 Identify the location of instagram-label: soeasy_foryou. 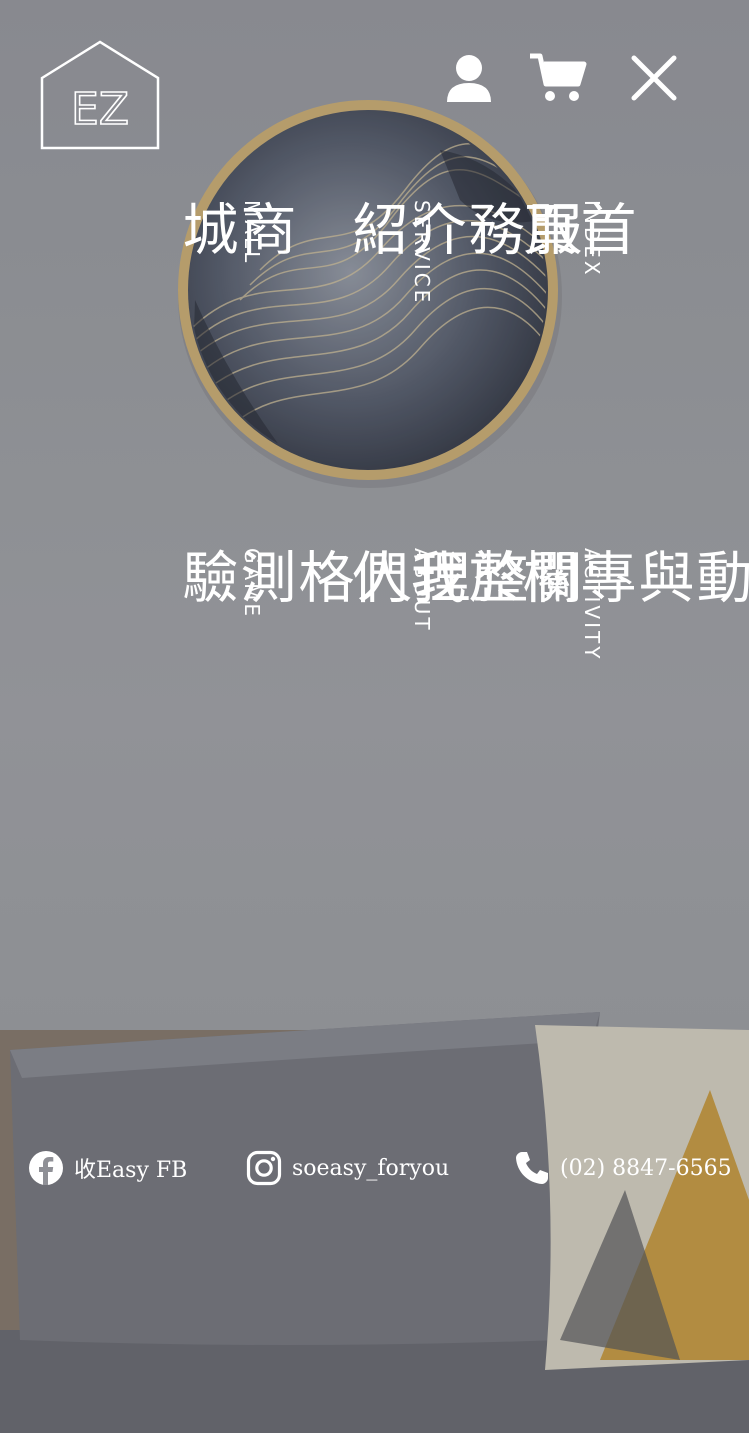
(371, 1168).